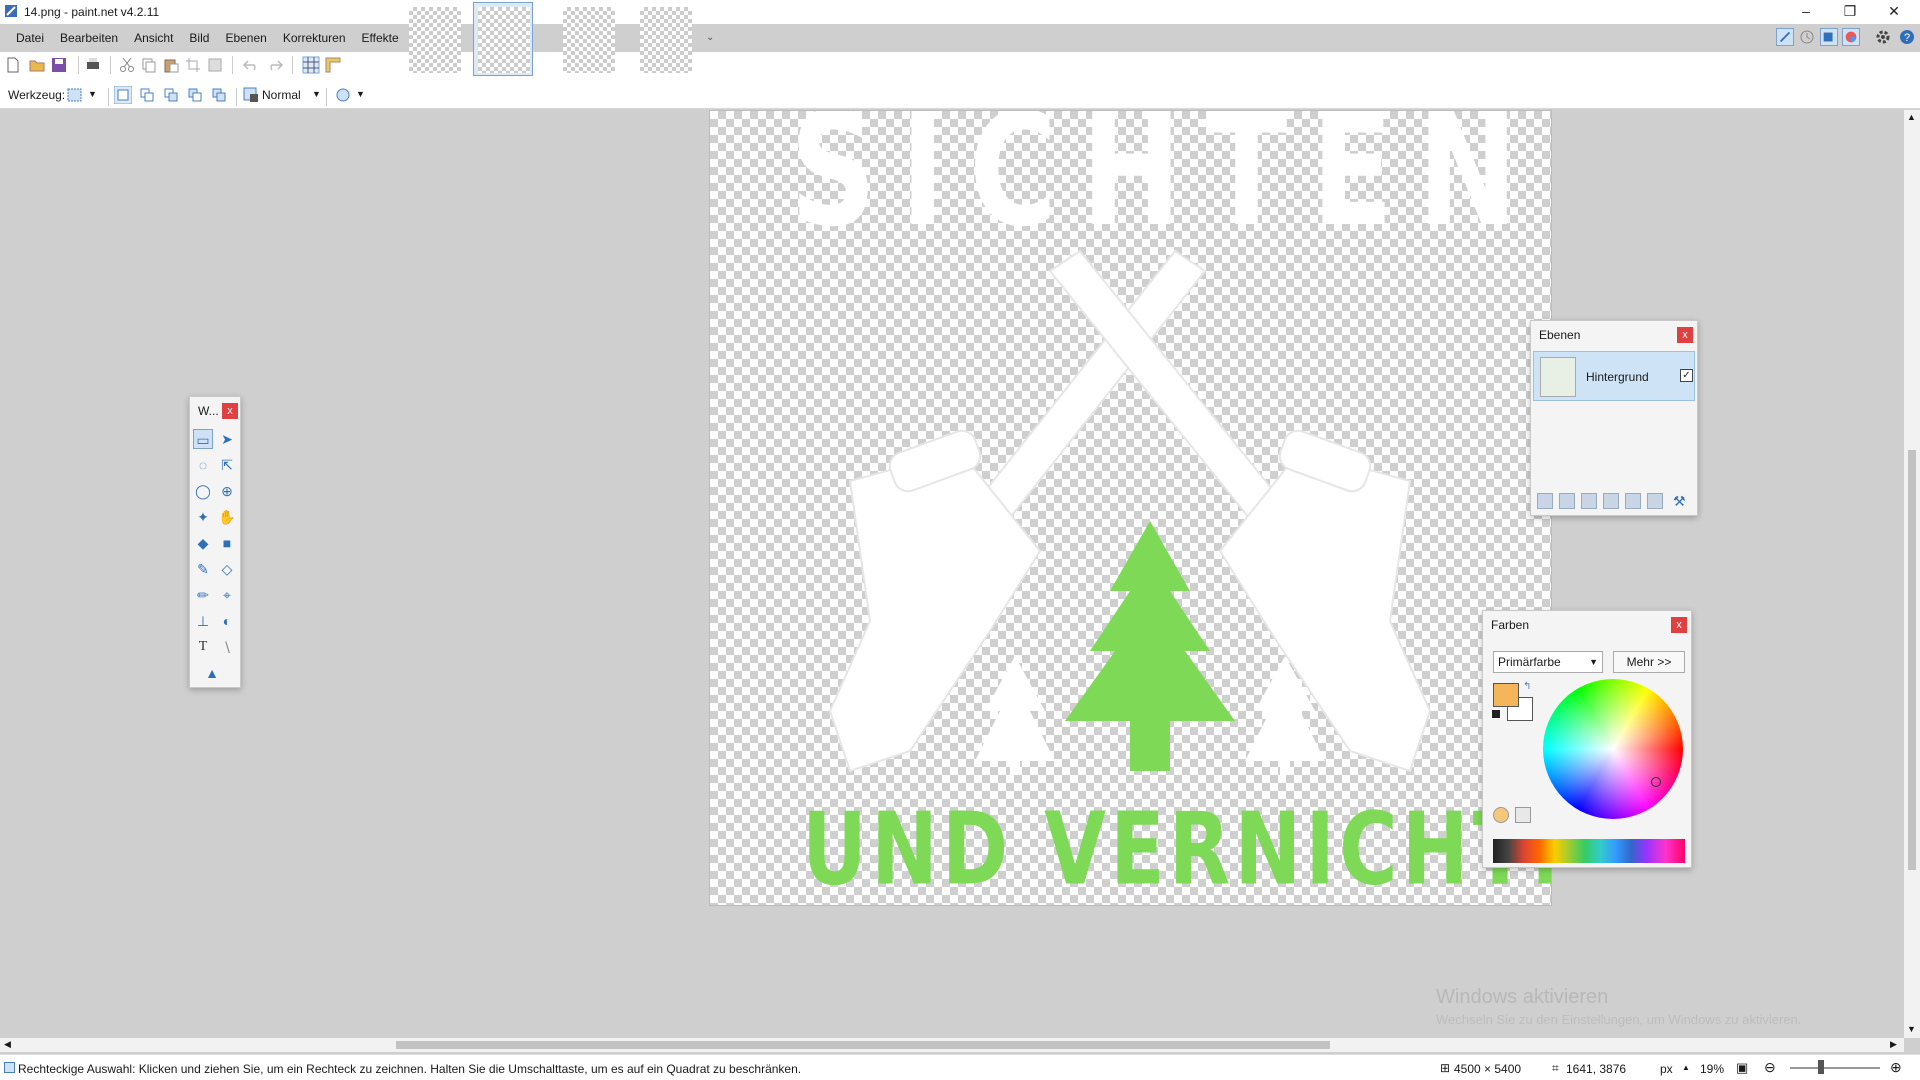 The height and width of the screenshot is (1080, 1920). What do you see at coordinates (199, 38) in the screenshot?
I see `menu-bild: Bild` at bounding box center [199, 38].